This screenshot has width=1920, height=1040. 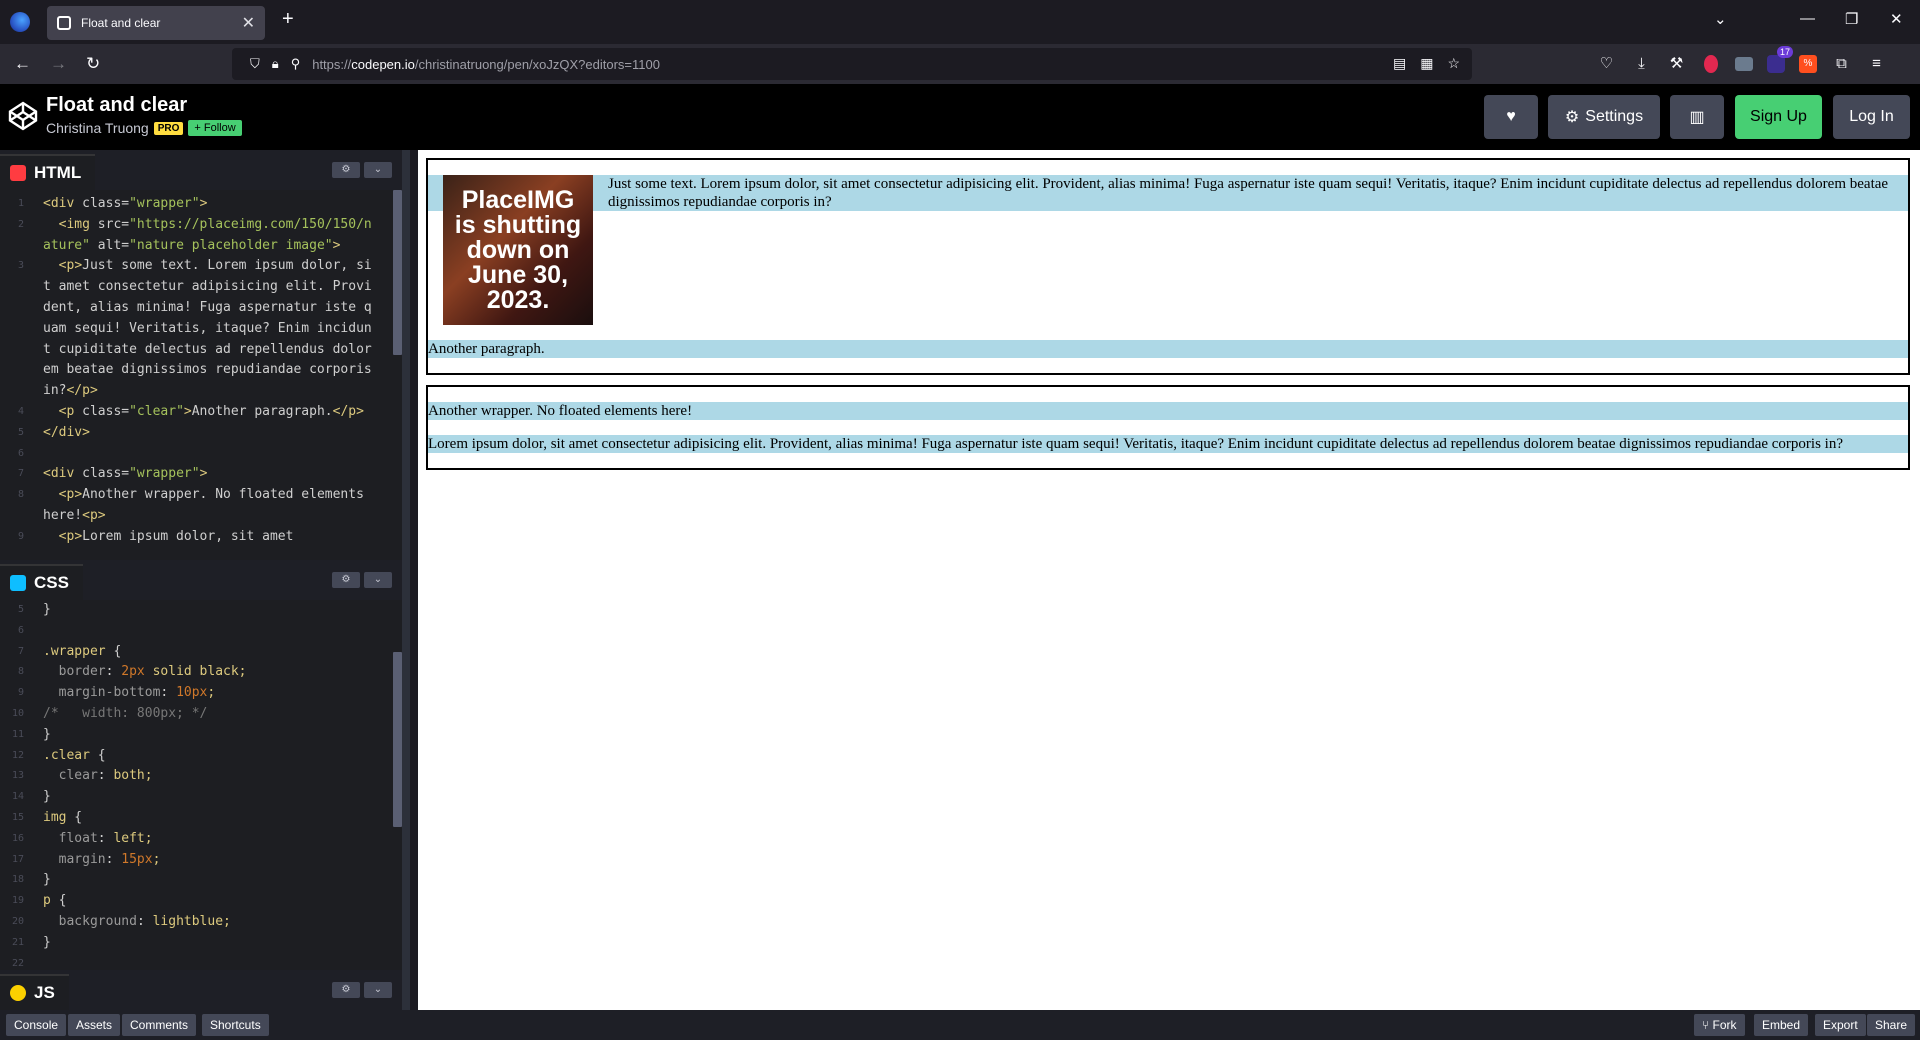 What do you see at coordinates (201, 580) in the screenshot?
I see `css-editor-header: CSS ⚙ ⌄` at bounding box center [201, 580].